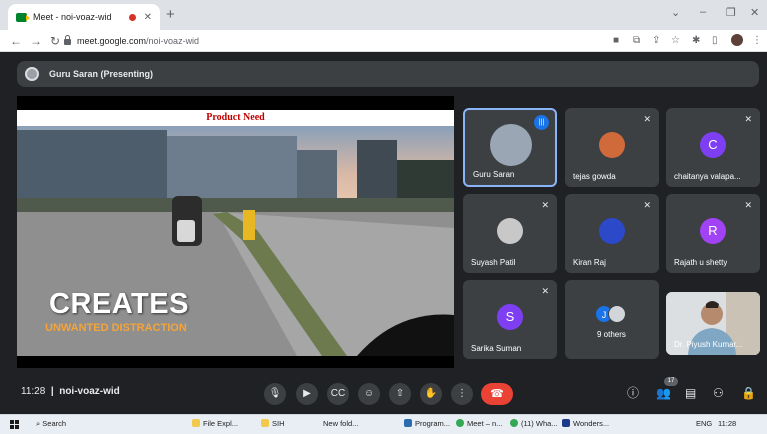 The width and height of the screenshot is (767, 434). Describe the element at coordinates (718, 393) in the screenshot. I see `activities-icon: ⚇` at that location.